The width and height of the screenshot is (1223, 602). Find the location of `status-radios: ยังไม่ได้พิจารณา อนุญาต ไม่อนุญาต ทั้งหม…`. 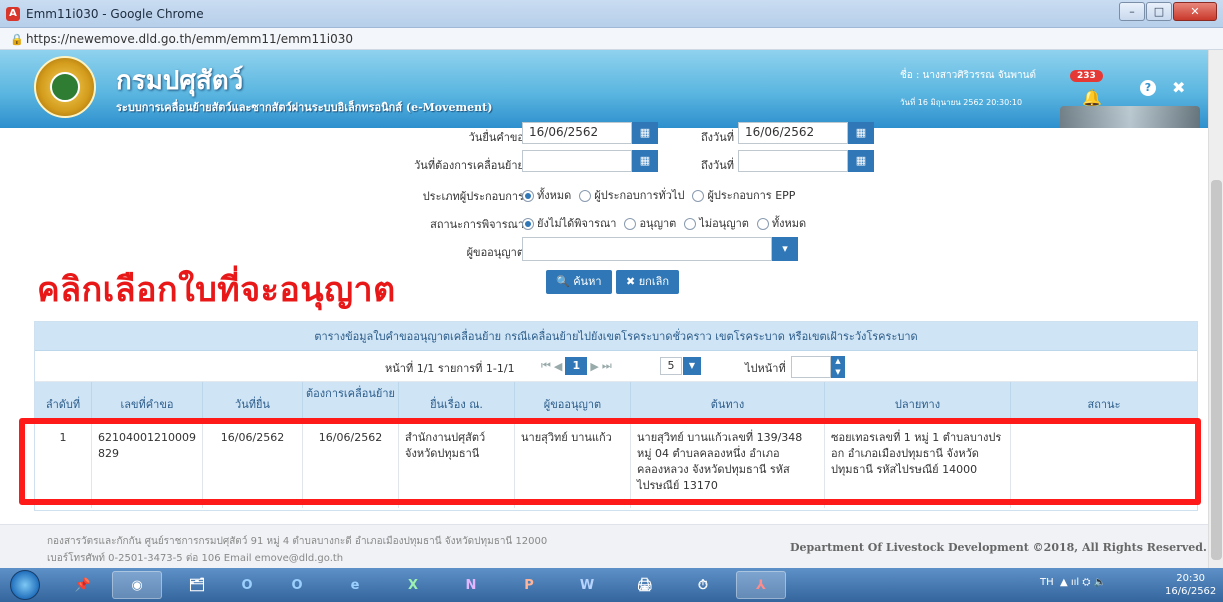

status-radios: ยังไม่ได้พิจารณา อนุญาต ไม่อนุญาต ทั้งหม… is located at coordinates (664, 223).